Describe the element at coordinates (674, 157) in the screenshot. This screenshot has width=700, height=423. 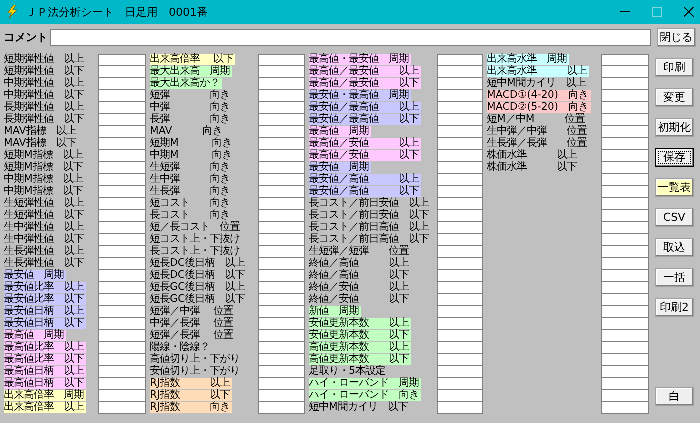
I see `action-button: 保存` at that location.